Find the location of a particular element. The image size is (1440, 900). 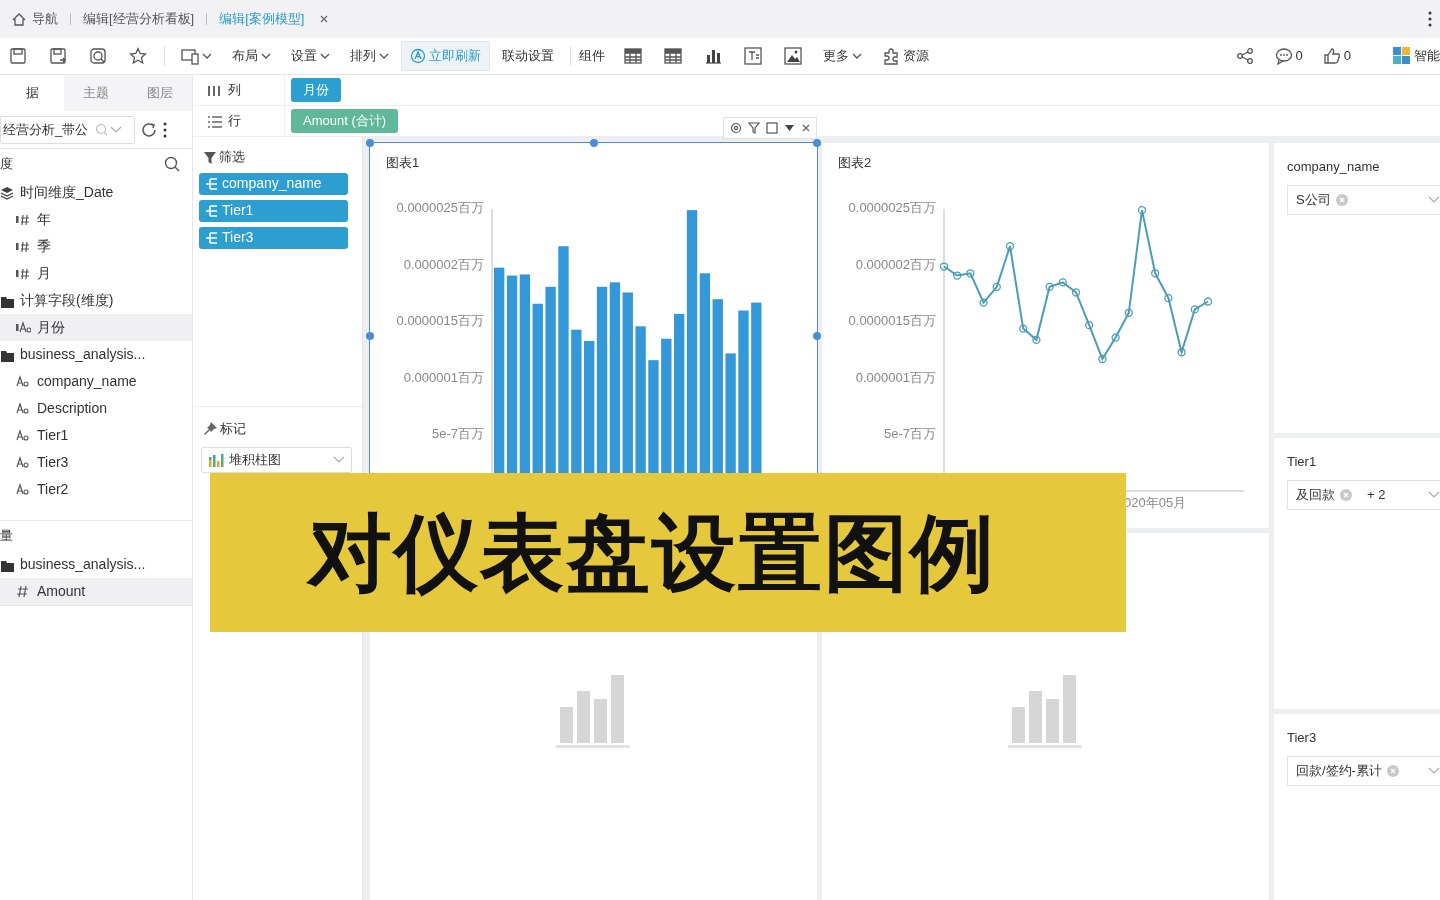

rows-icon is located at coordinates (214, 121).